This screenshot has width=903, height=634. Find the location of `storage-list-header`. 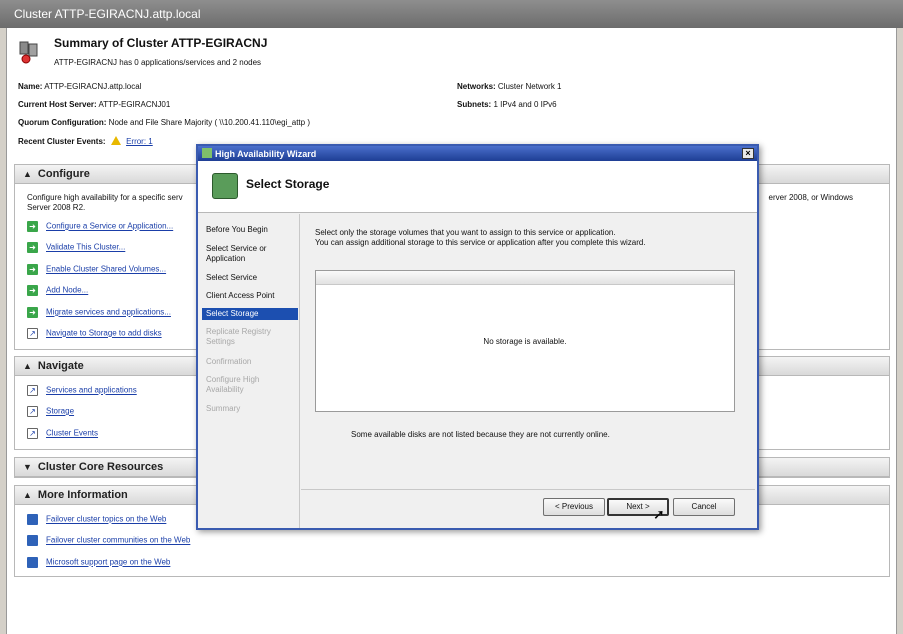

storage-list-header is located at coordinates (525, 278).